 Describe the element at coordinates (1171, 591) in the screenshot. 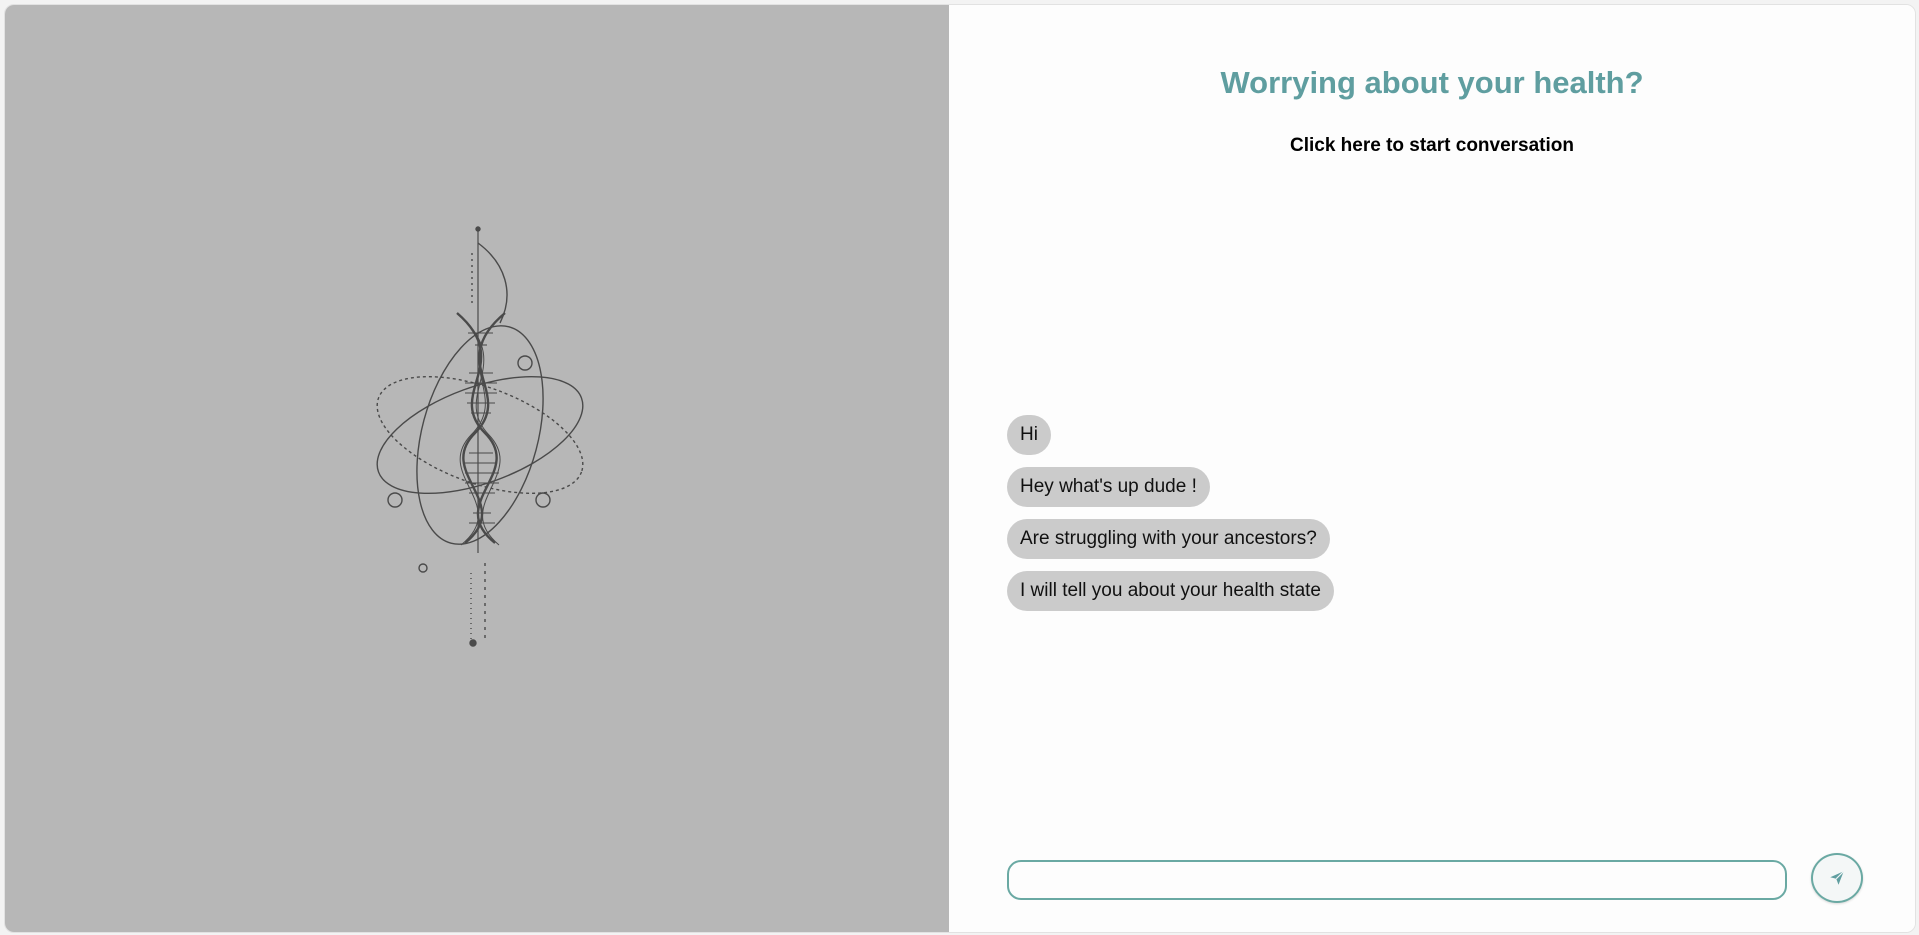

I see `chat-message: I will tell you about your health state` at that location.